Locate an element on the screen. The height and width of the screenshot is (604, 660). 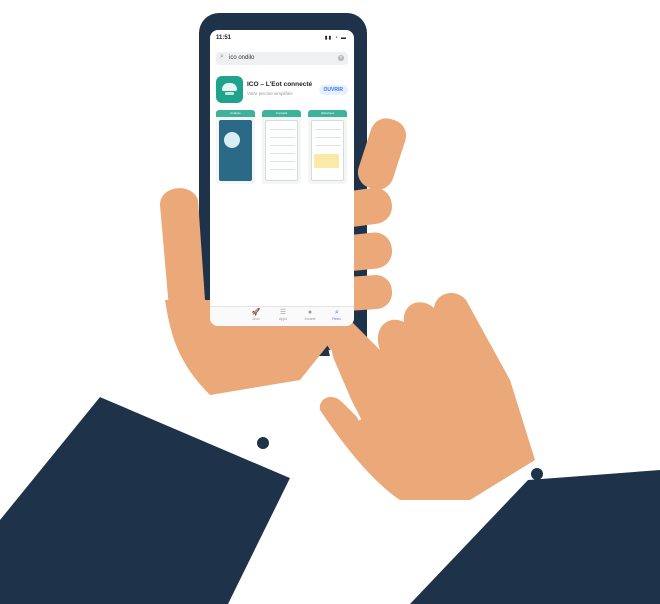
app-name: ICO – L'Eot connecté is located at coordinates (279, 84).